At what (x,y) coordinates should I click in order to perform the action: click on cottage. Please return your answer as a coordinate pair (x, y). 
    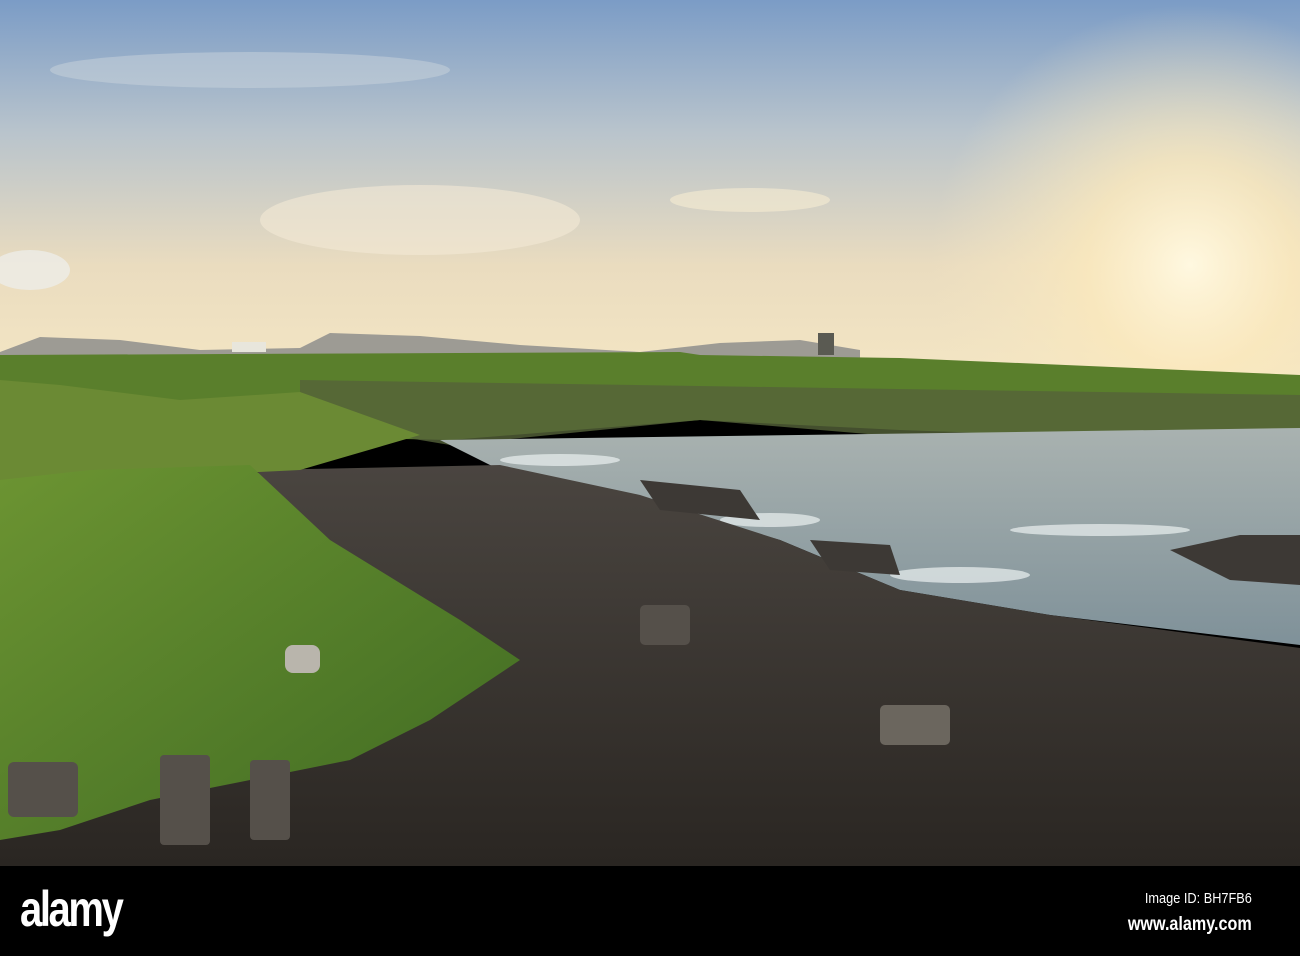
    Looking at the image, I should click on (249, 347).